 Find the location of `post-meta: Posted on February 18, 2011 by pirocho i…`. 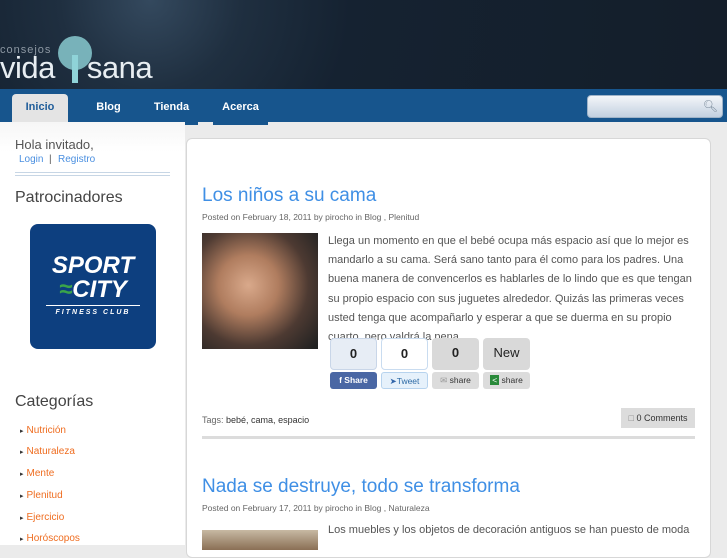

post-meta: Posted on February 18, 2011 by pirocho i… is located at coordinates (311, 217).